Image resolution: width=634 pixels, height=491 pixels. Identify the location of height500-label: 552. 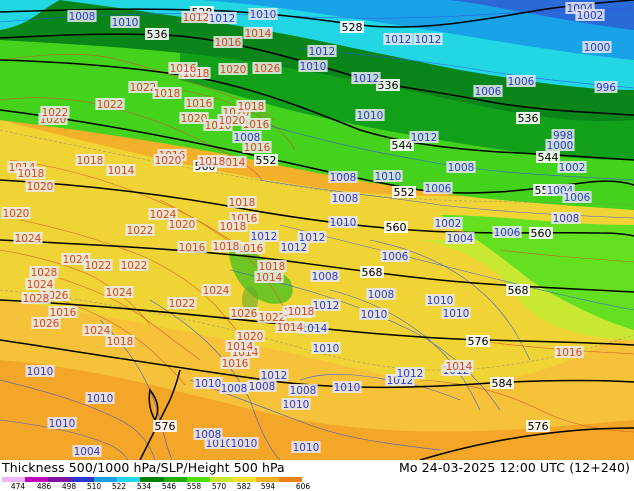
(266, 160).